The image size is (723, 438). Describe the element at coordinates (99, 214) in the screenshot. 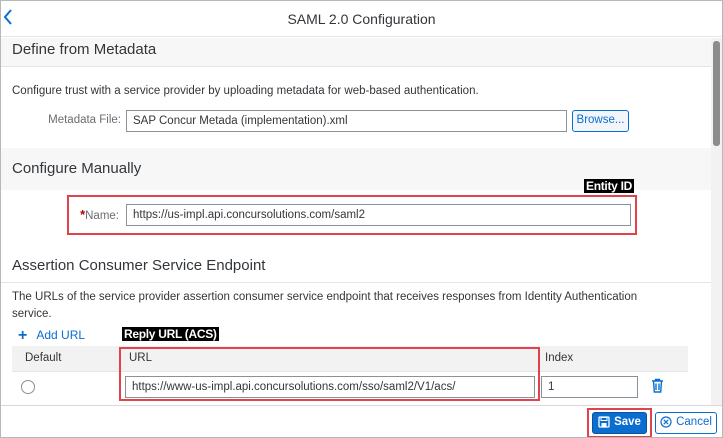

I see `name-label: *Name:` at that location.